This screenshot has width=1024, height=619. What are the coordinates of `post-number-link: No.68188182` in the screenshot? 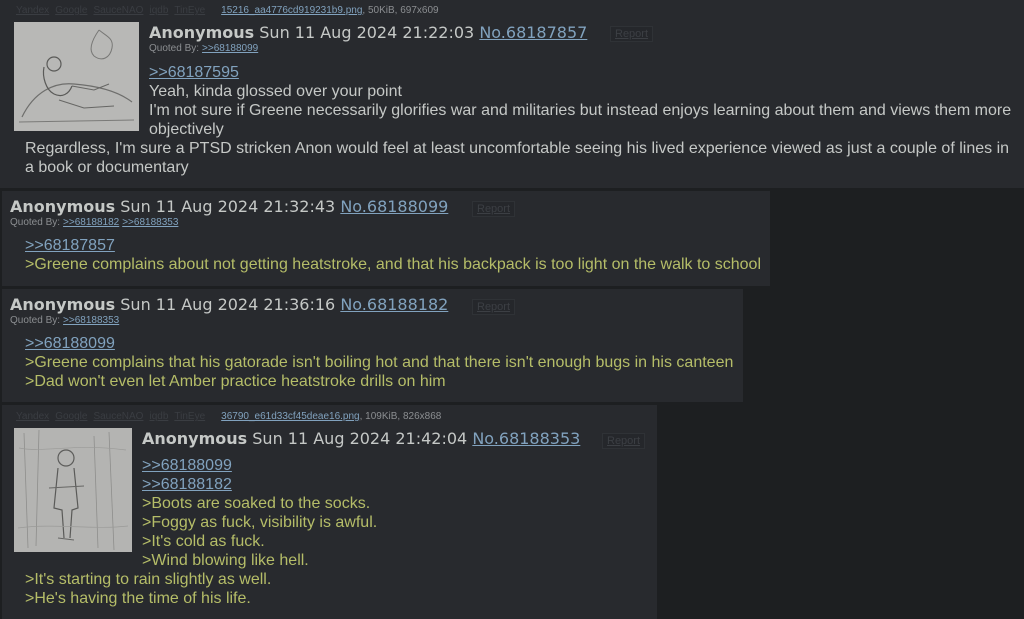 It's located at (394, 304).